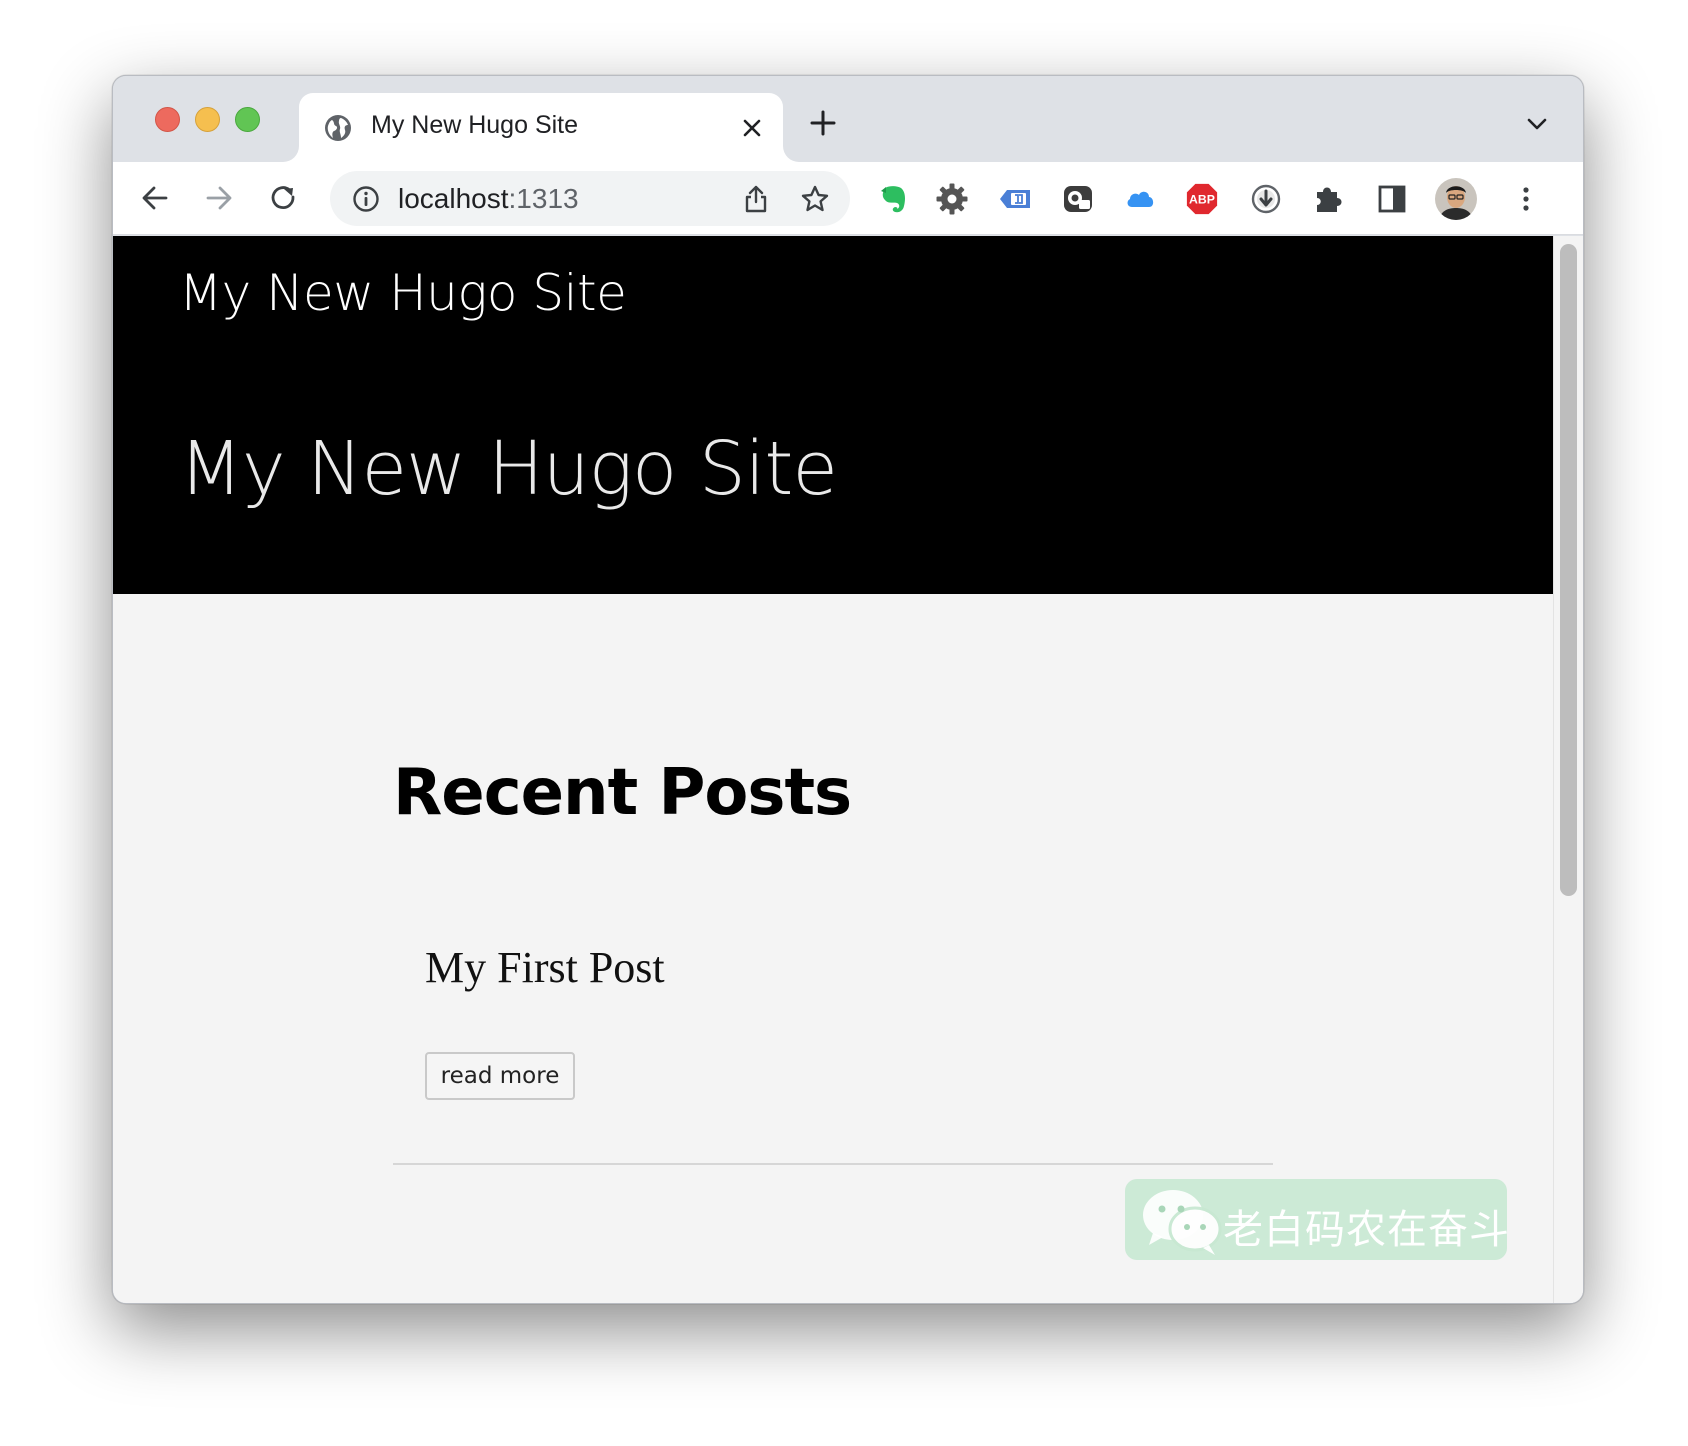 The width and height of the screenshot is (1688, 1446). I want to click on address-bar: localhost:1313, so click(590, 198).